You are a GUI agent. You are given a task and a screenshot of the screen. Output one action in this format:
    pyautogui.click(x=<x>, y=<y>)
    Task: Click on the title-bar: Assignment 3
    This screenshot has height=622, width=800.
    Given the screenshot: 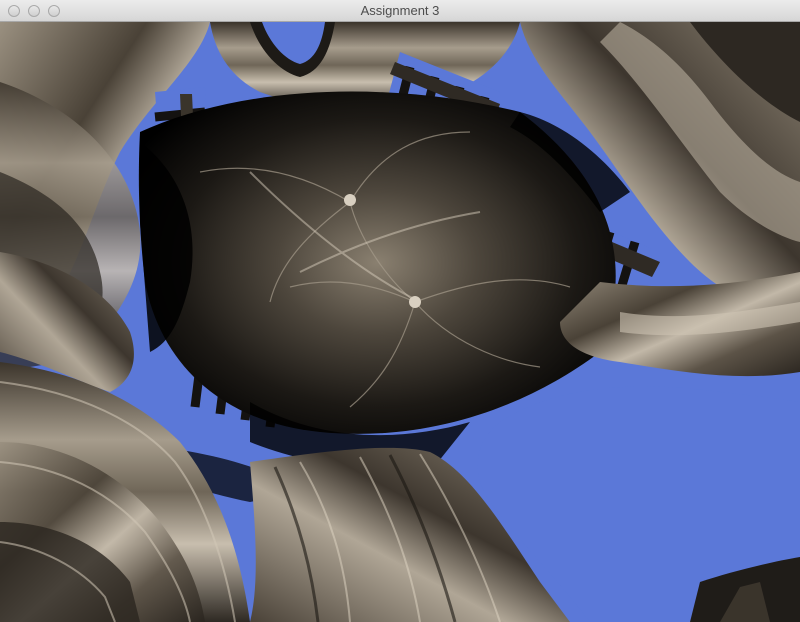 What is the action you would take?
    pyautogui.click(x=400, y=11)
    